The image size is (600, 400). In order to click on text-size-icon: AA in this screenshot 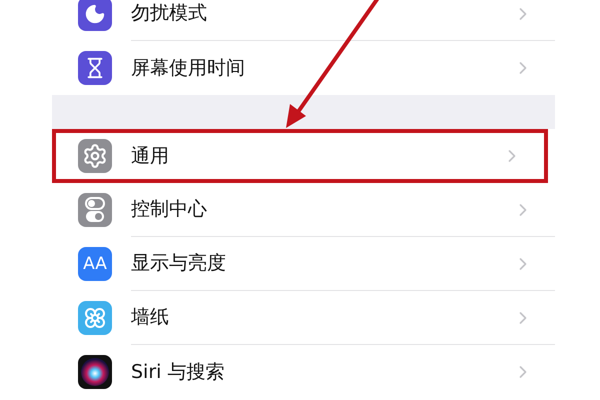, I will do `click(95, 264)`.